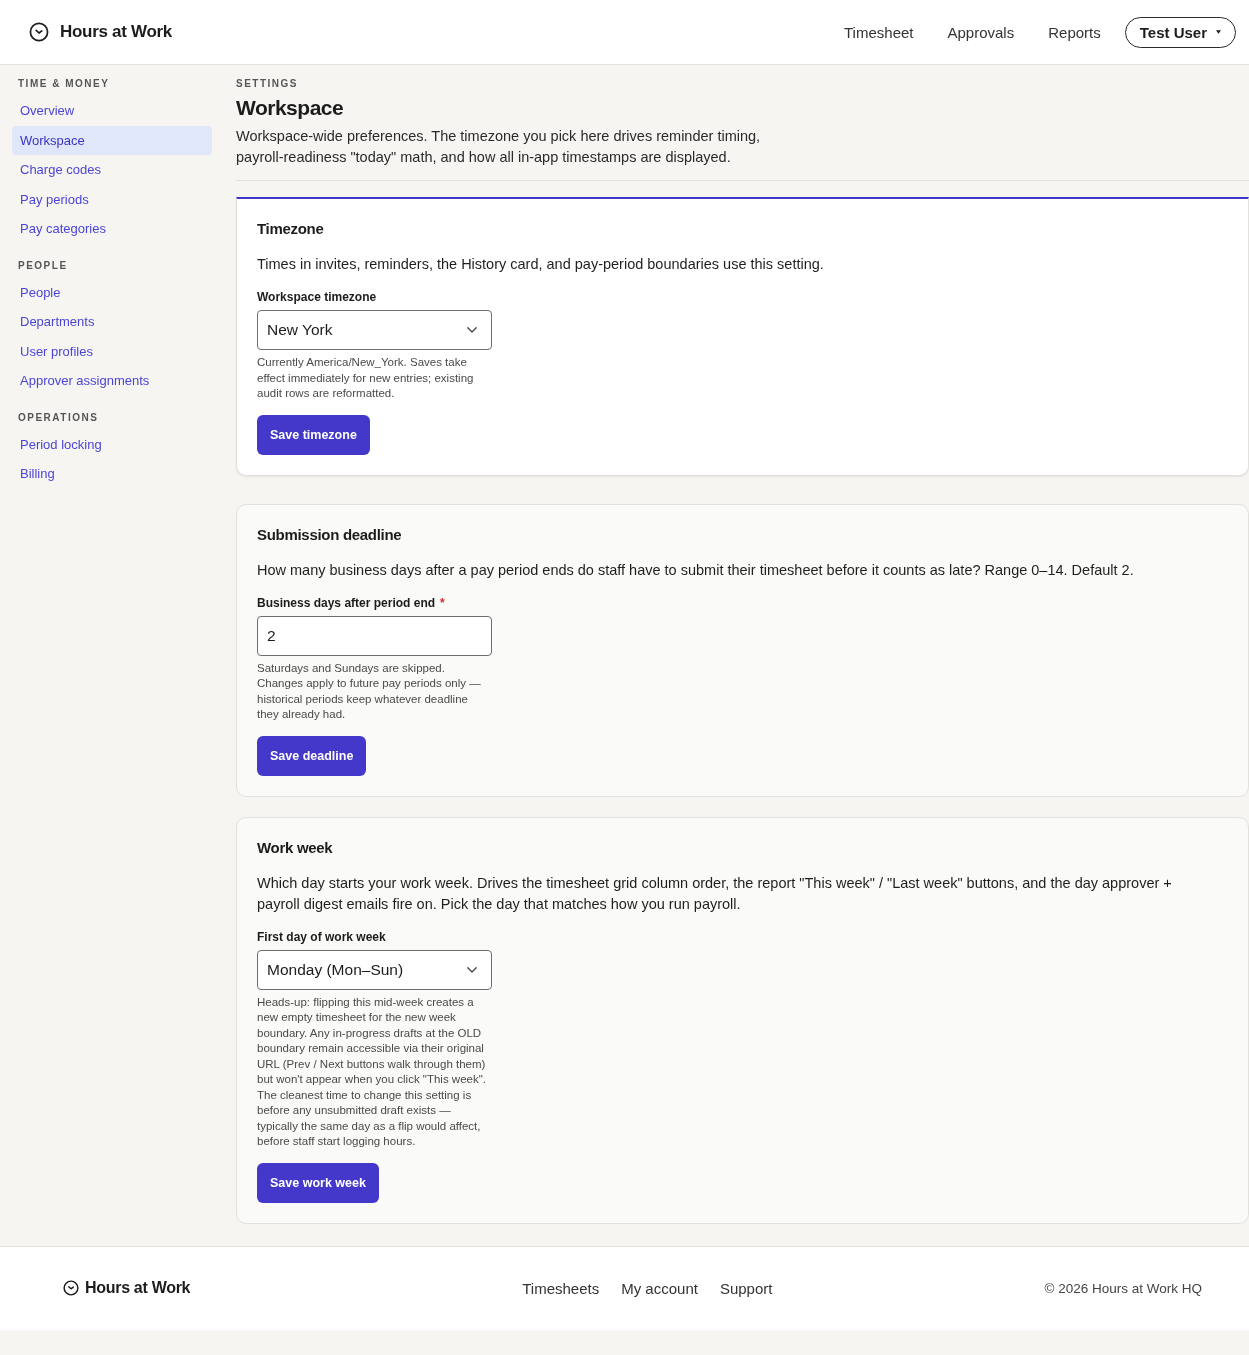  What do you see at coordinates (330, 534) in the screenshot?
I see `card-title: Submission deadline` at bounding box center [330, 534].